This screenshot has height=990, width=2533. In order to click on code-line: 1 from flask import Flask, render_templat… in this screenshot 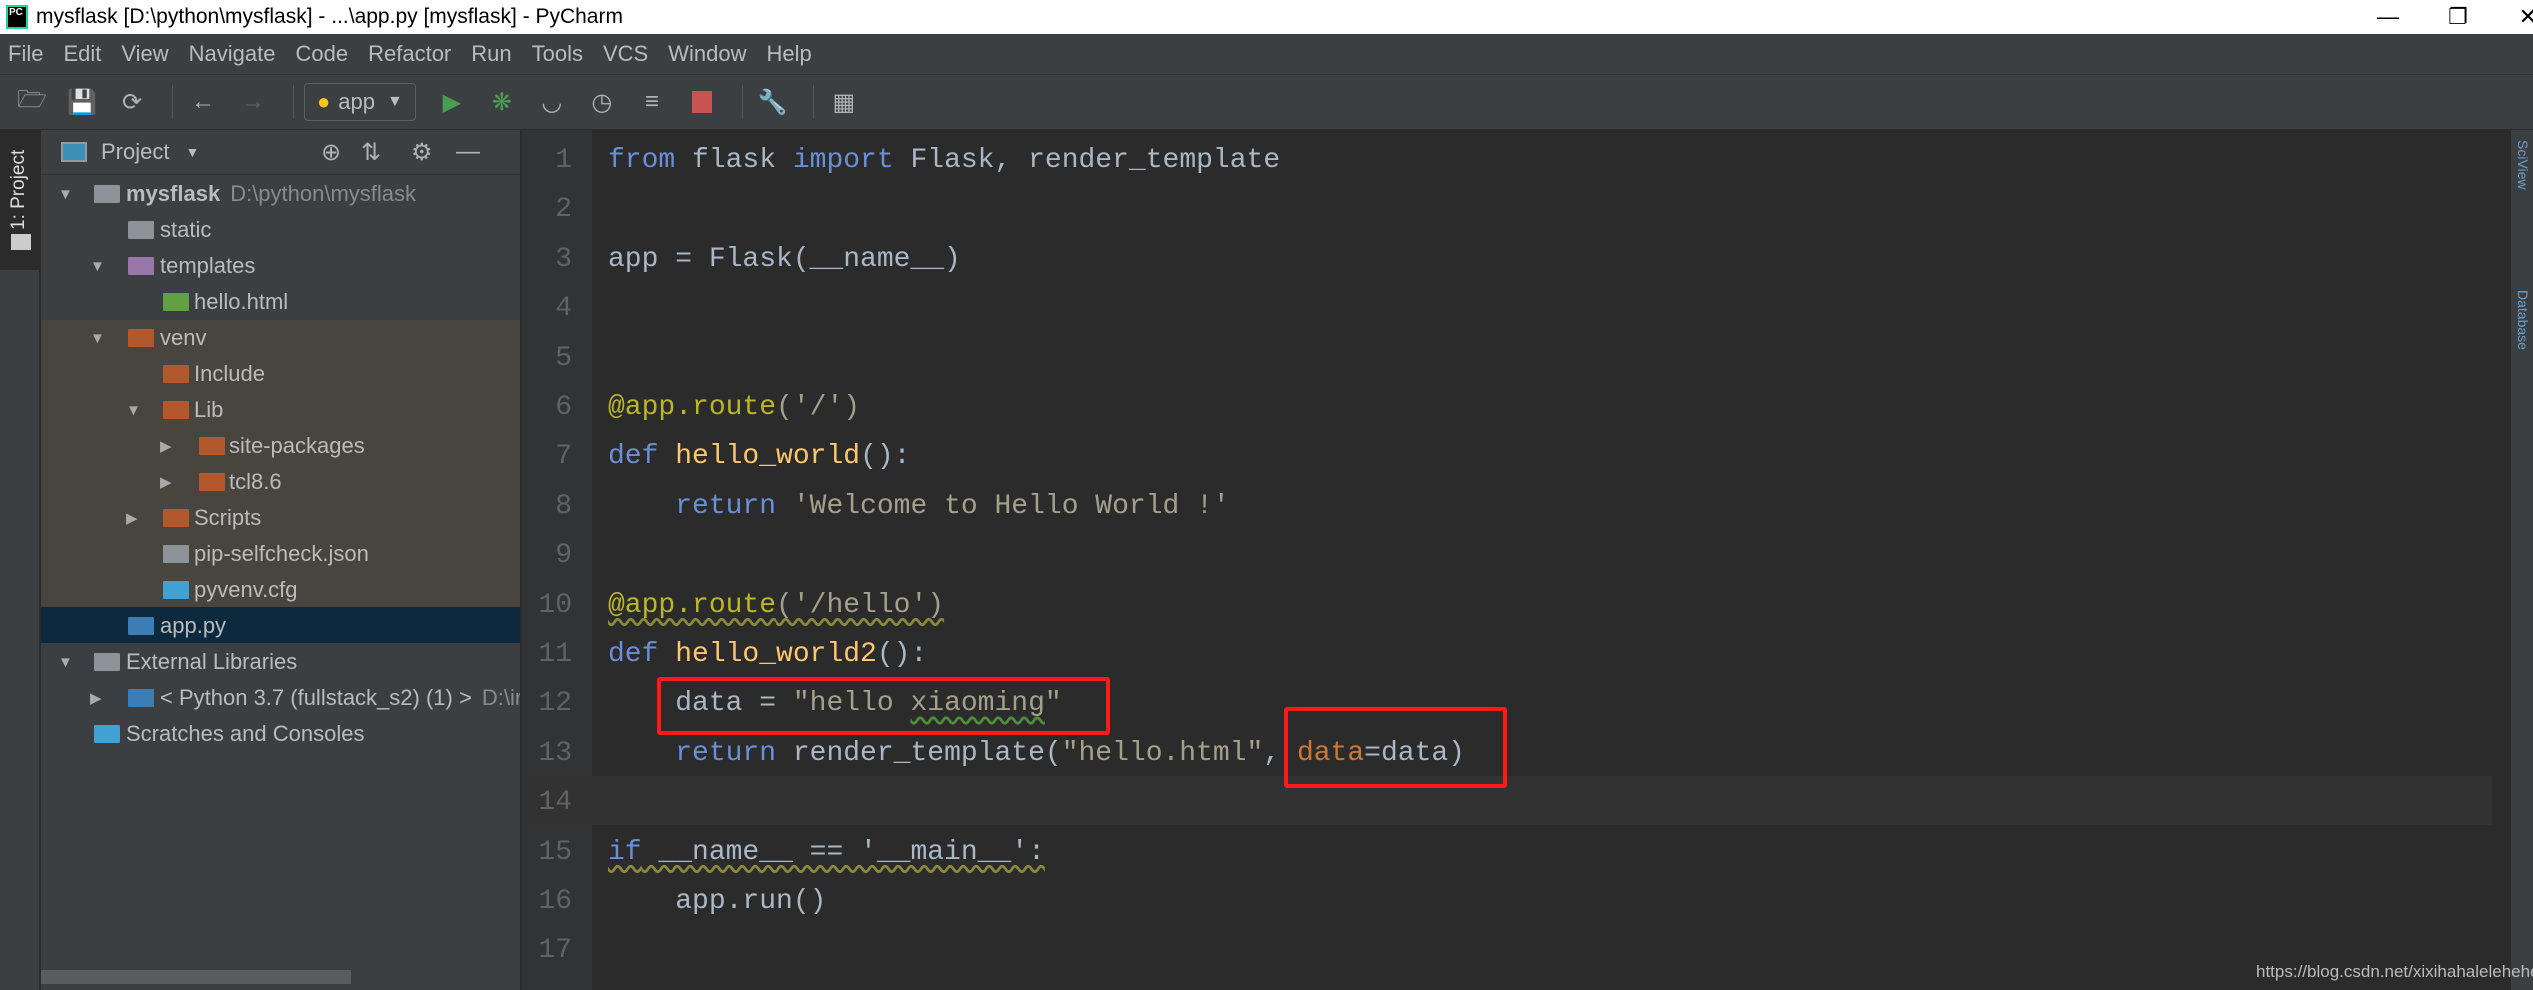, I will do `click(1472, 160)`.